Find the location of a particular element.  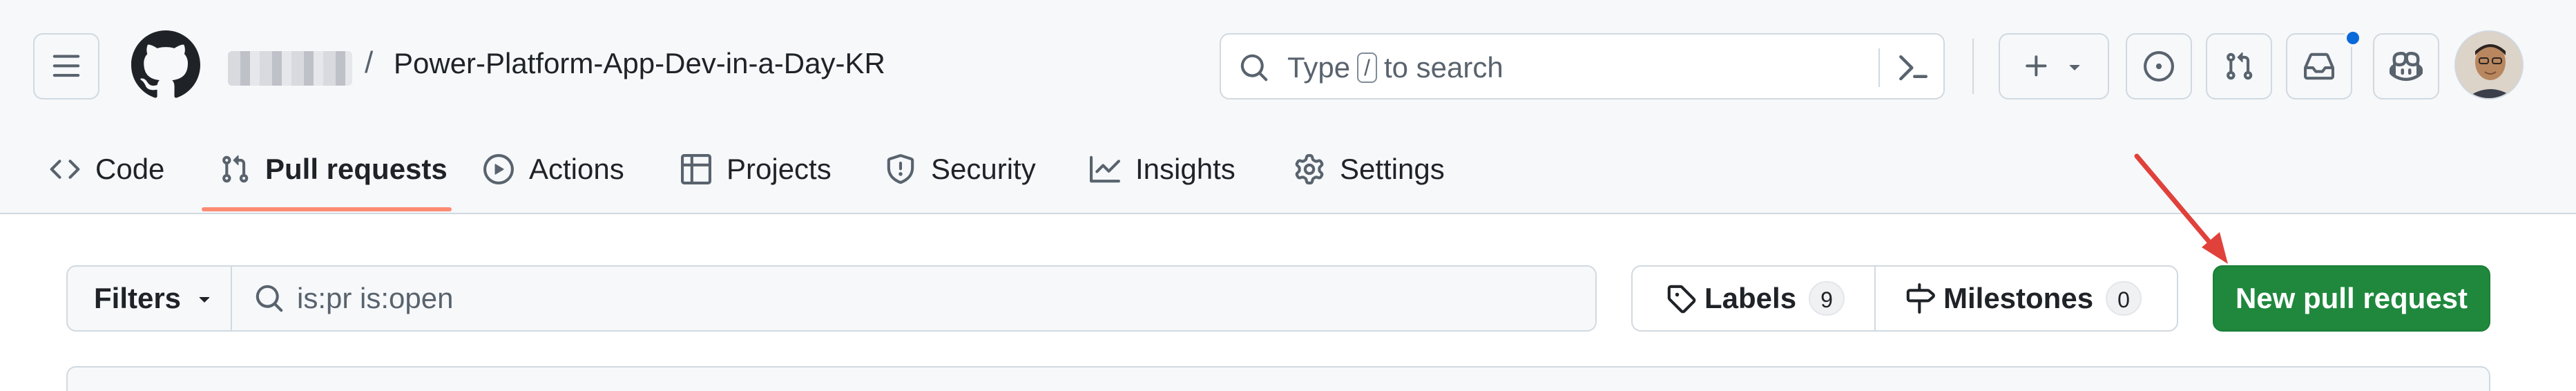

tab-pull-requests: Pull requests is located at coordinates (334, 169).